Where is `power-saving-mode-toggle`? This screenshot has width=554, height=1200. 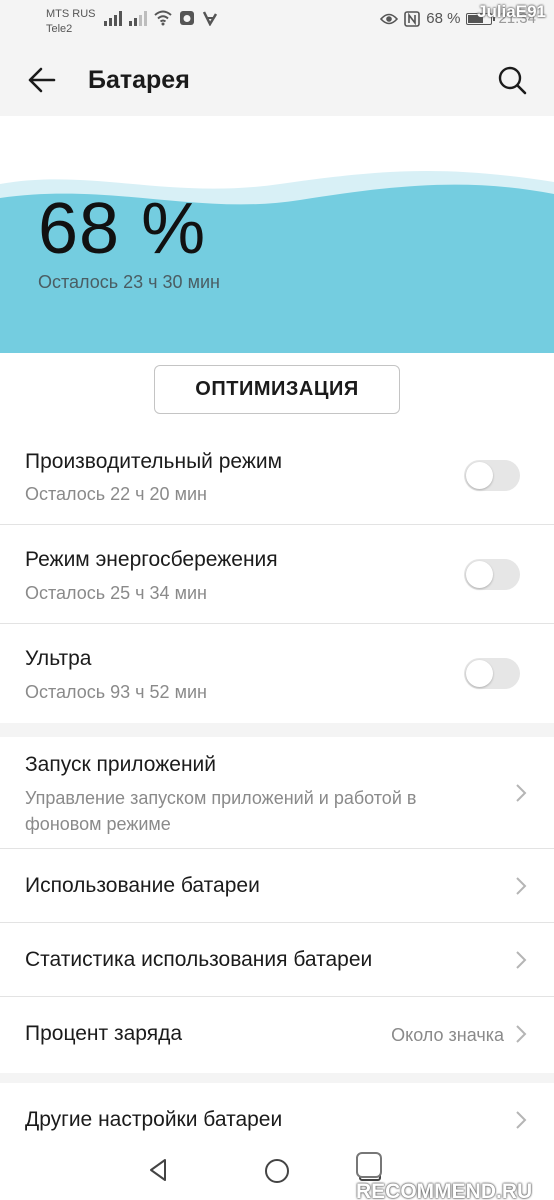
power-saving-mode-toggle is located at coordinates (492, 574).